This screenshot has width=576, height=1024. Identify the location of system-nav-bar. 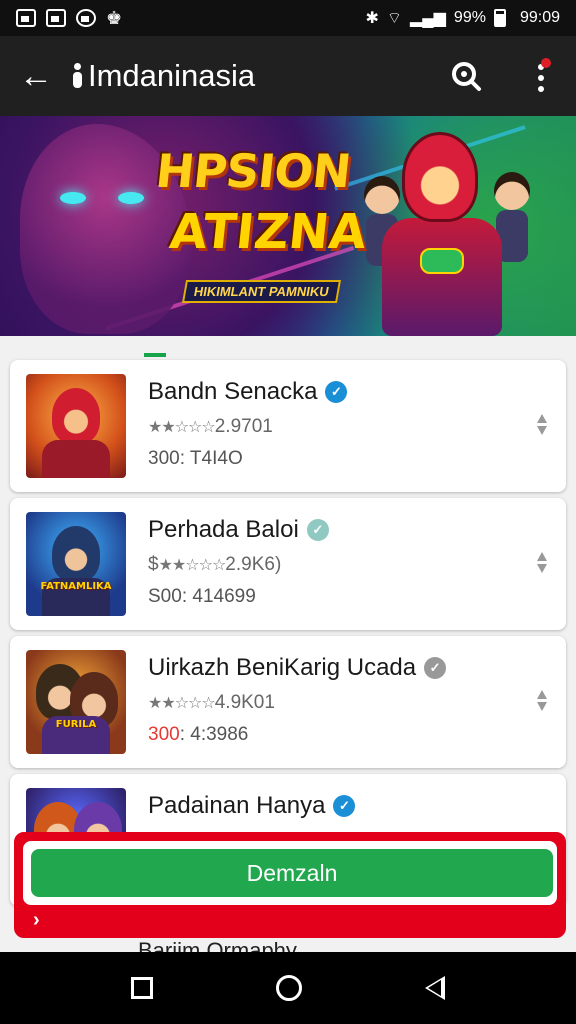
(288, 988).